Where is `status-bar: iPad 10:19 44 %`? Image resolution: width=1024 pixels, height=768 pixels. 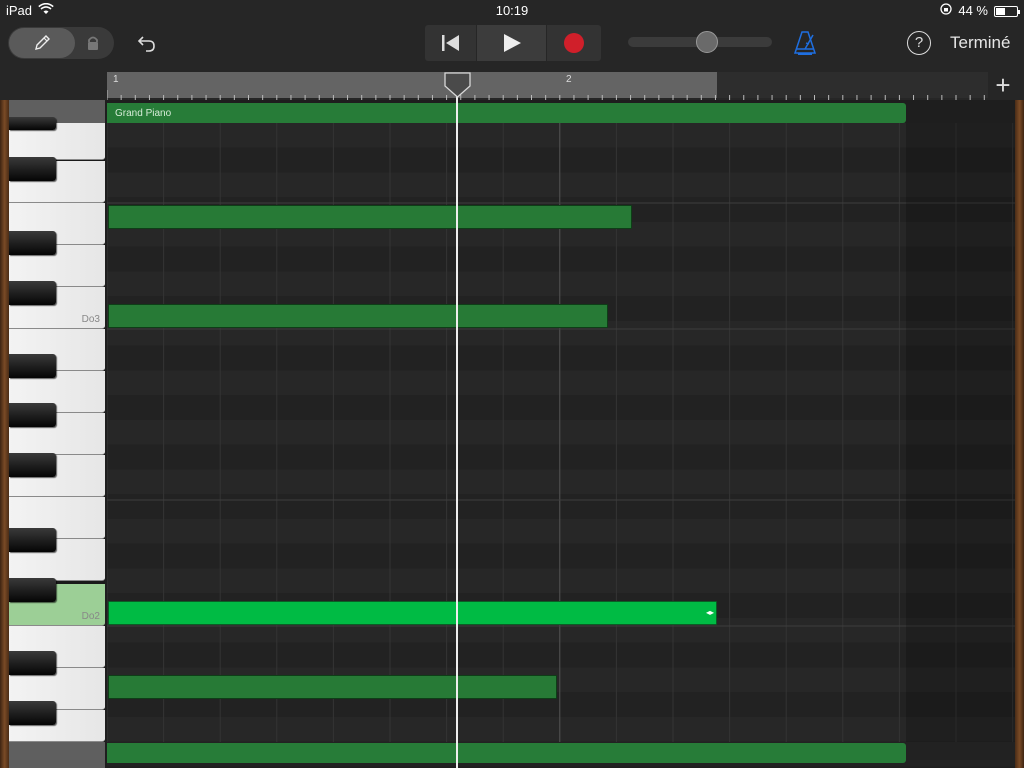
status-bar: iPad 10:19 44 % is located at coordinates (512, 11).